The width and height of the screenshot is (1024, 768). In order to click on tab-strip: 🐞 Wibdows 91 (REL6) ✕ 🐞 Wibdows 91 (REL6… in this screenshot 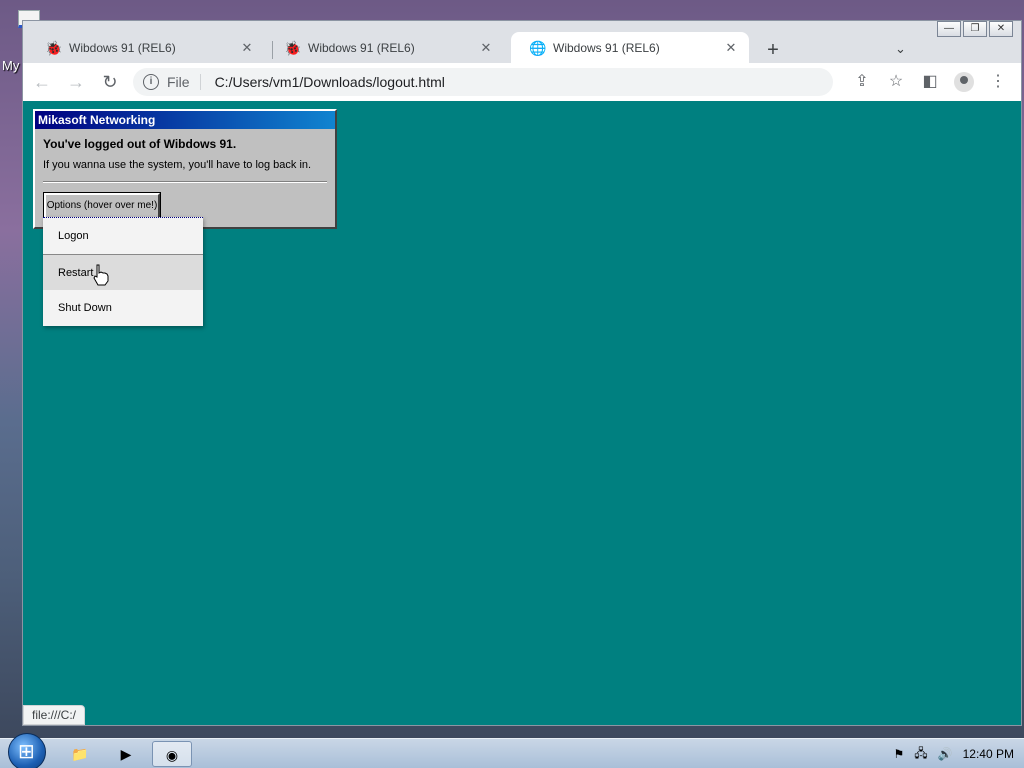, I will do `click(522, 46)`.